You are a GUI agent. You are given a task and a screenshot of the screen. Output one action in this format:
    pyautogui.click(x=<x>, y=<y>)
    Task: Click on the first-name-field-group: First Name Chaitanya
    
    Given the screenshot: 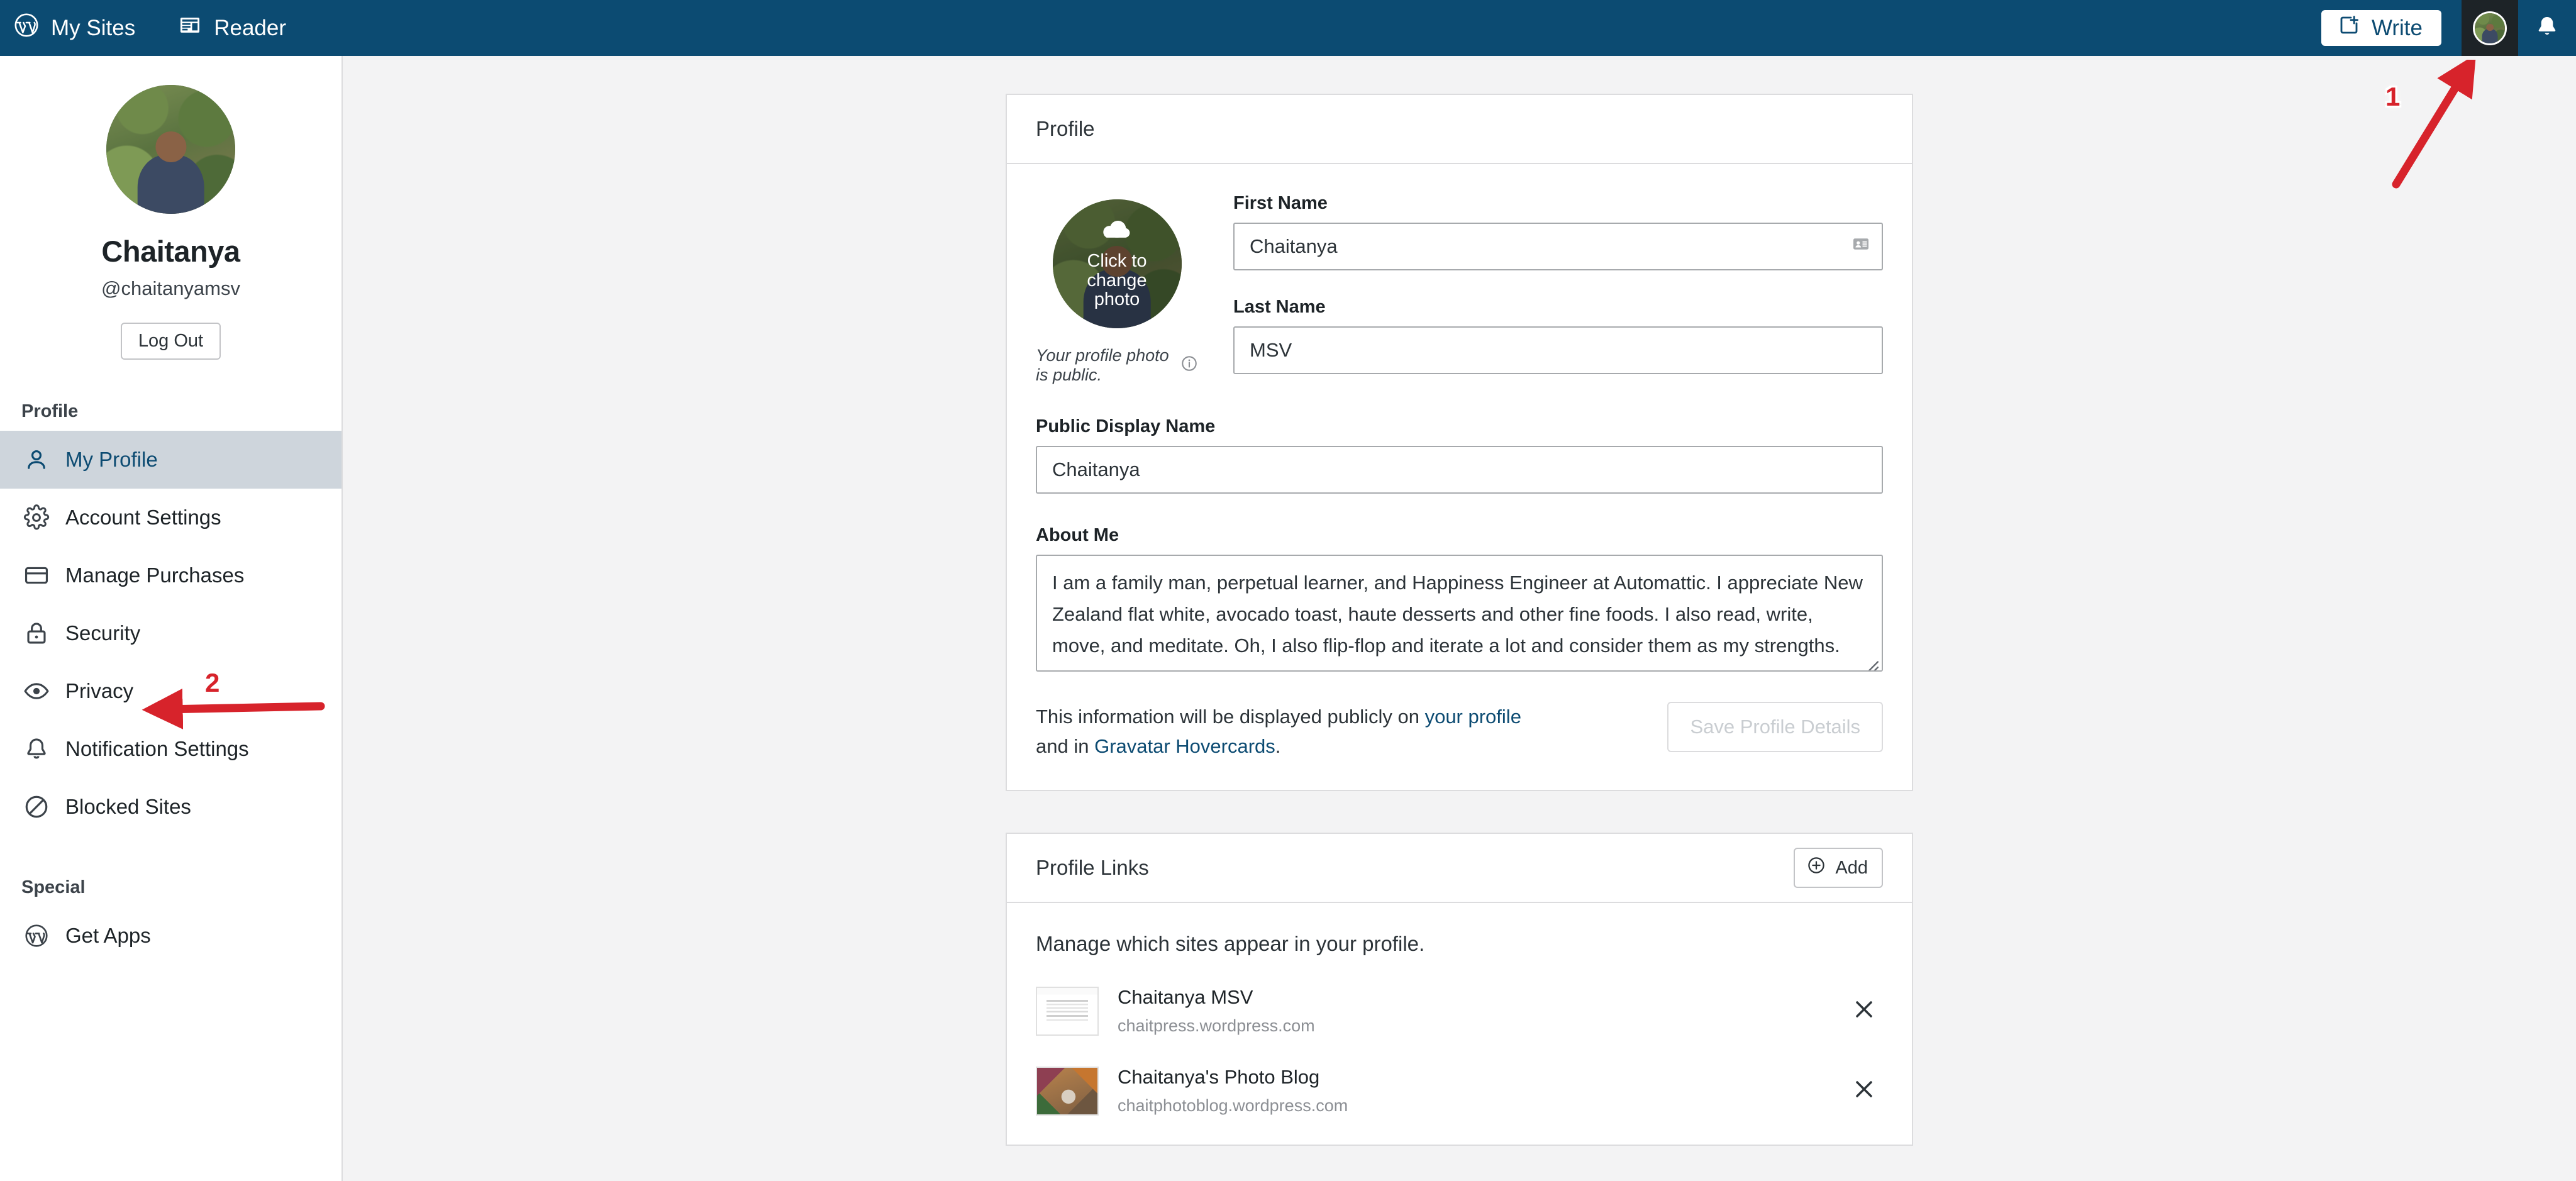 What is the action you would take?
    pyautogui.click(x=1558, y=231)
    